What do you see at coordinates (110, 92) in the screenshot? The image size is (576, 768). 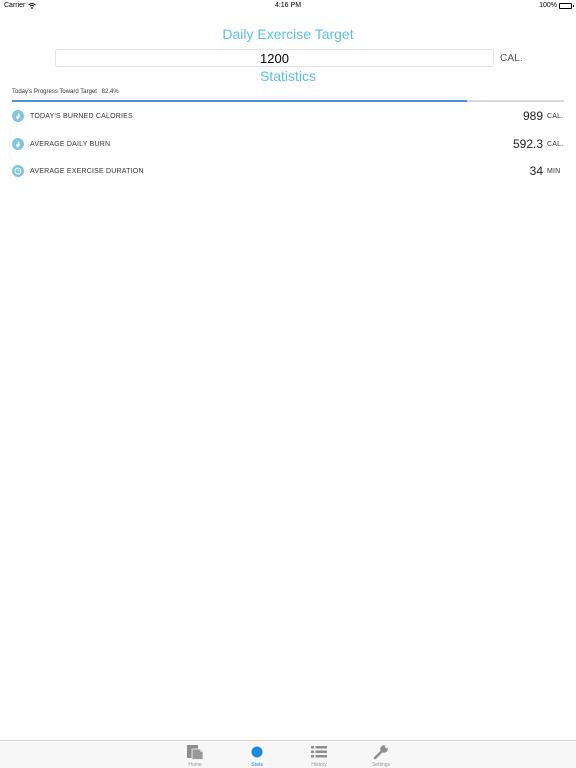 I see `progress-percent: 82.4%` at bounding box center [110, 92].